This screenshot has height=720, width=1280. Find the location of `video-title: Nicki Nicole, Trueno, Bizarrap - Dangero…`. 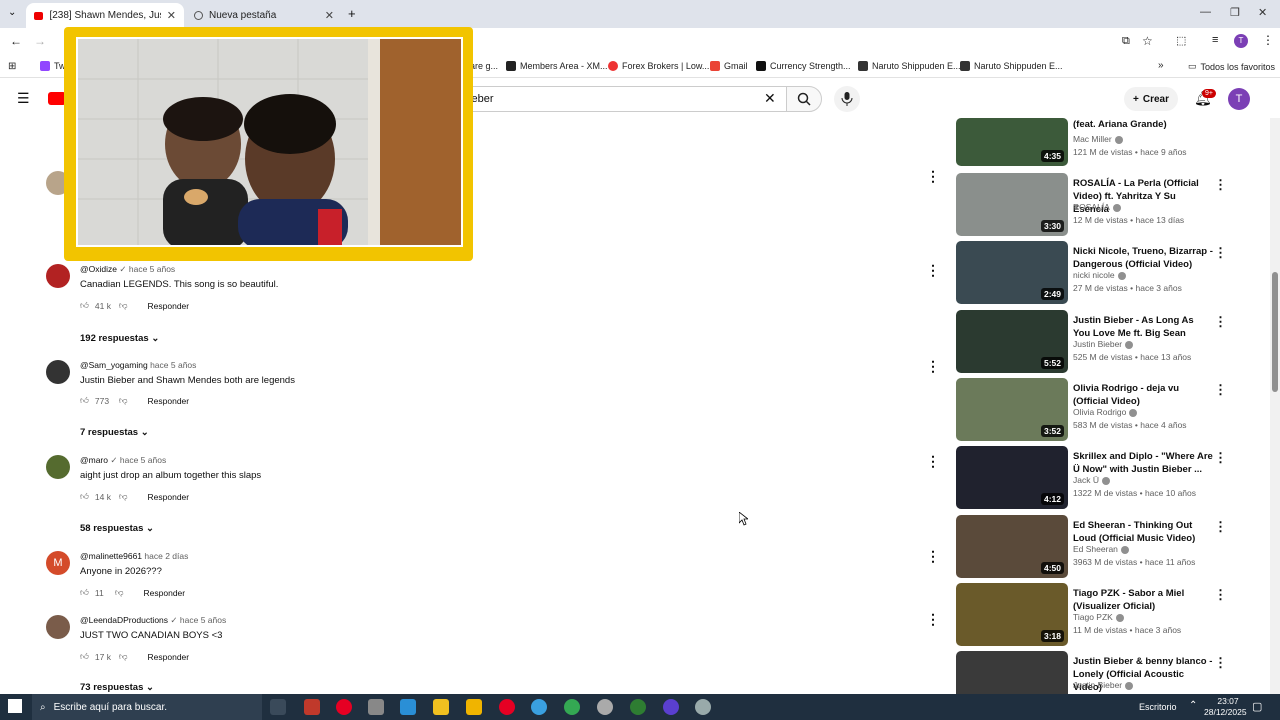

video-title: Nicki Nicole, Trueno, Bizarrap - Dangero… is located at coordinates (1143, 258).